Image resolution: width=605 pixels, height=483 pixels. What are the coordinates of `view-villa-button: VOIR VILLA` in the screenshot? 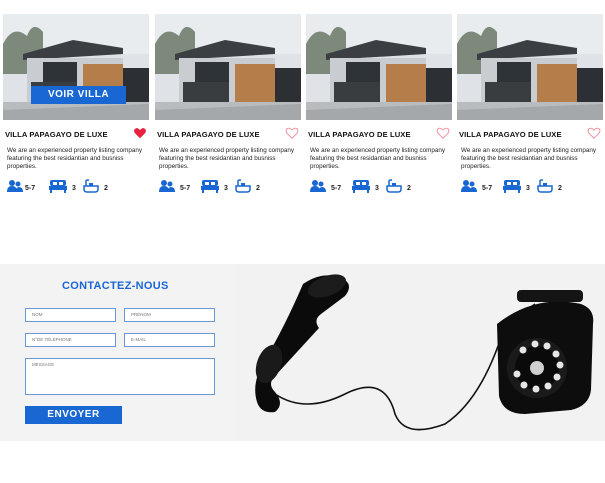 It's located at (78, 95).